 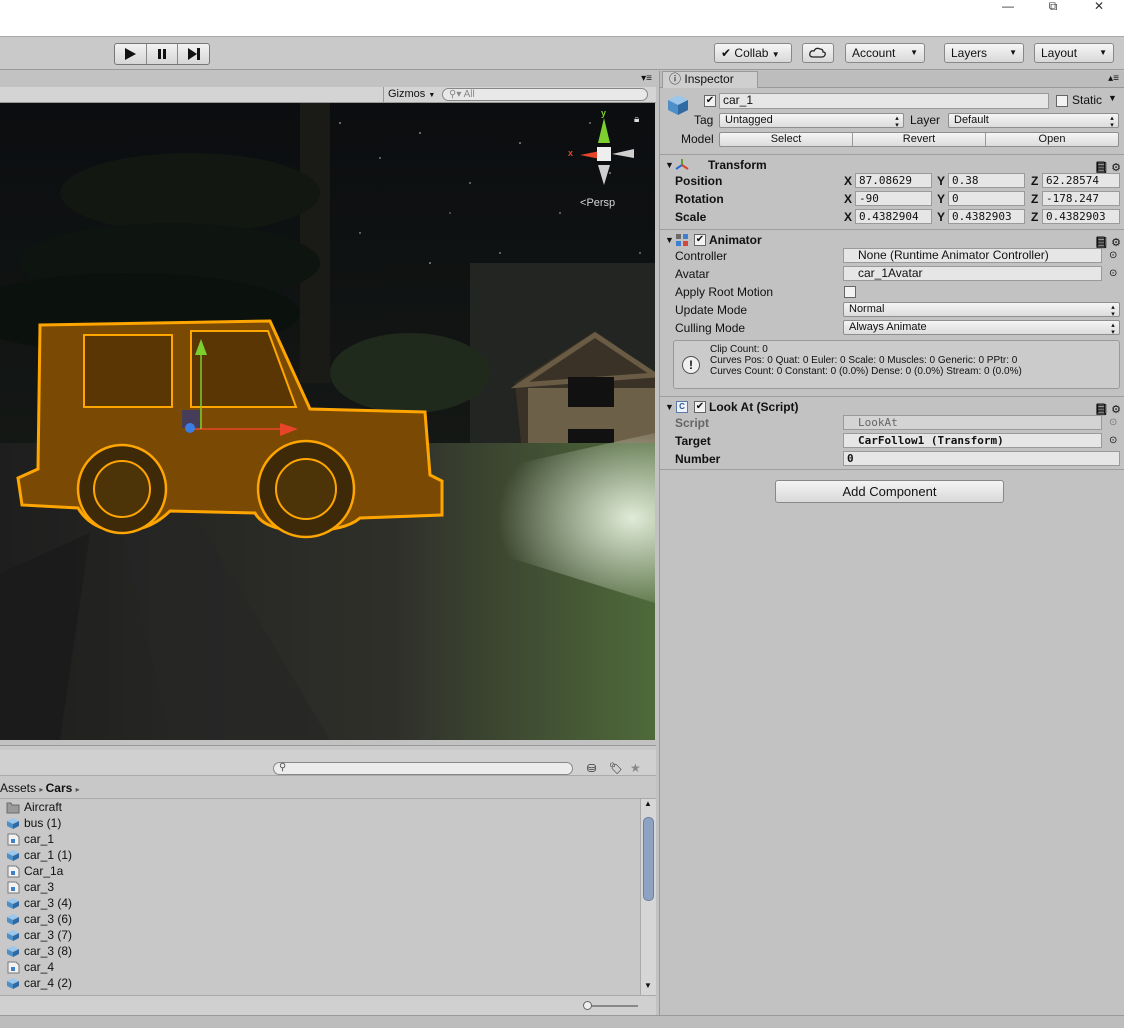 I want to click on scale-z-field: 0.4382903, so click(x=1081, y=216).